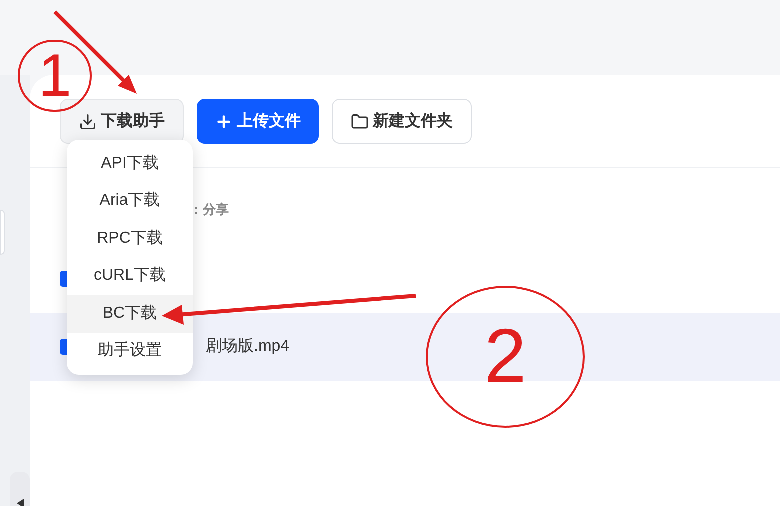 The image size is (780, 506). I want to click on menu-item: API下载, so click(130, 163).